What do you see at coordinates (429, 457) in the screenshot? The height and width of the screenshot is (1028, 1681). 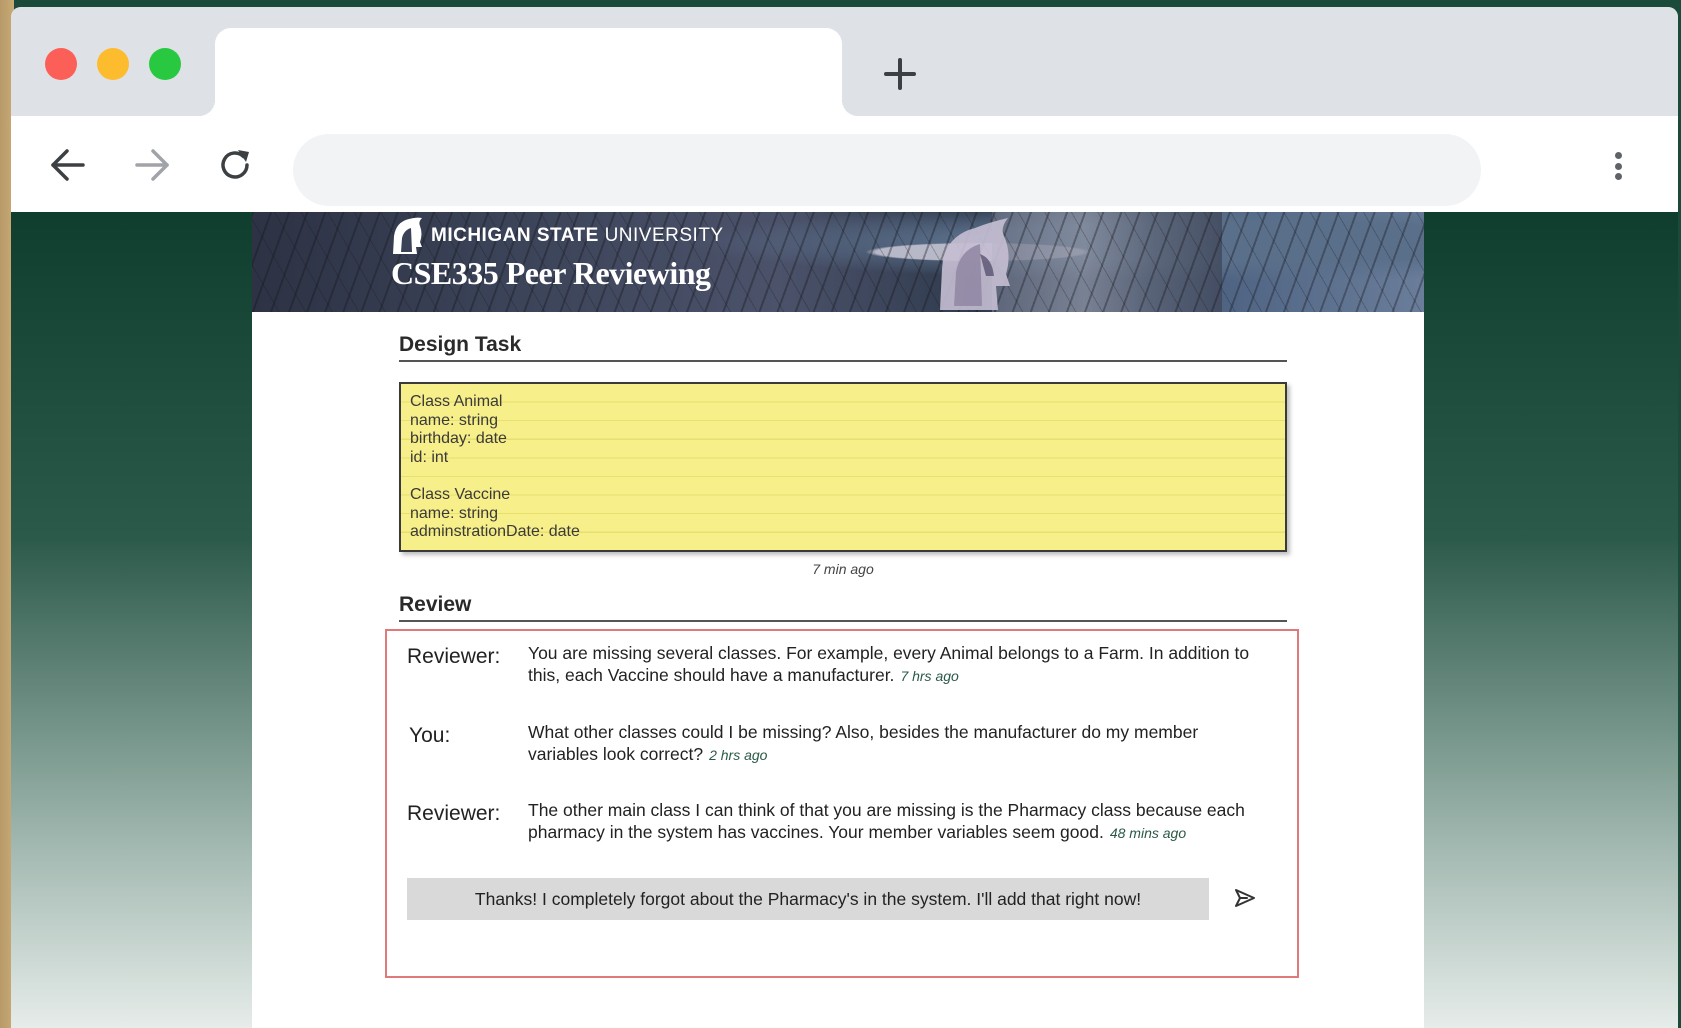 I see `class-field: id: int` at bounding box center [429, 457].